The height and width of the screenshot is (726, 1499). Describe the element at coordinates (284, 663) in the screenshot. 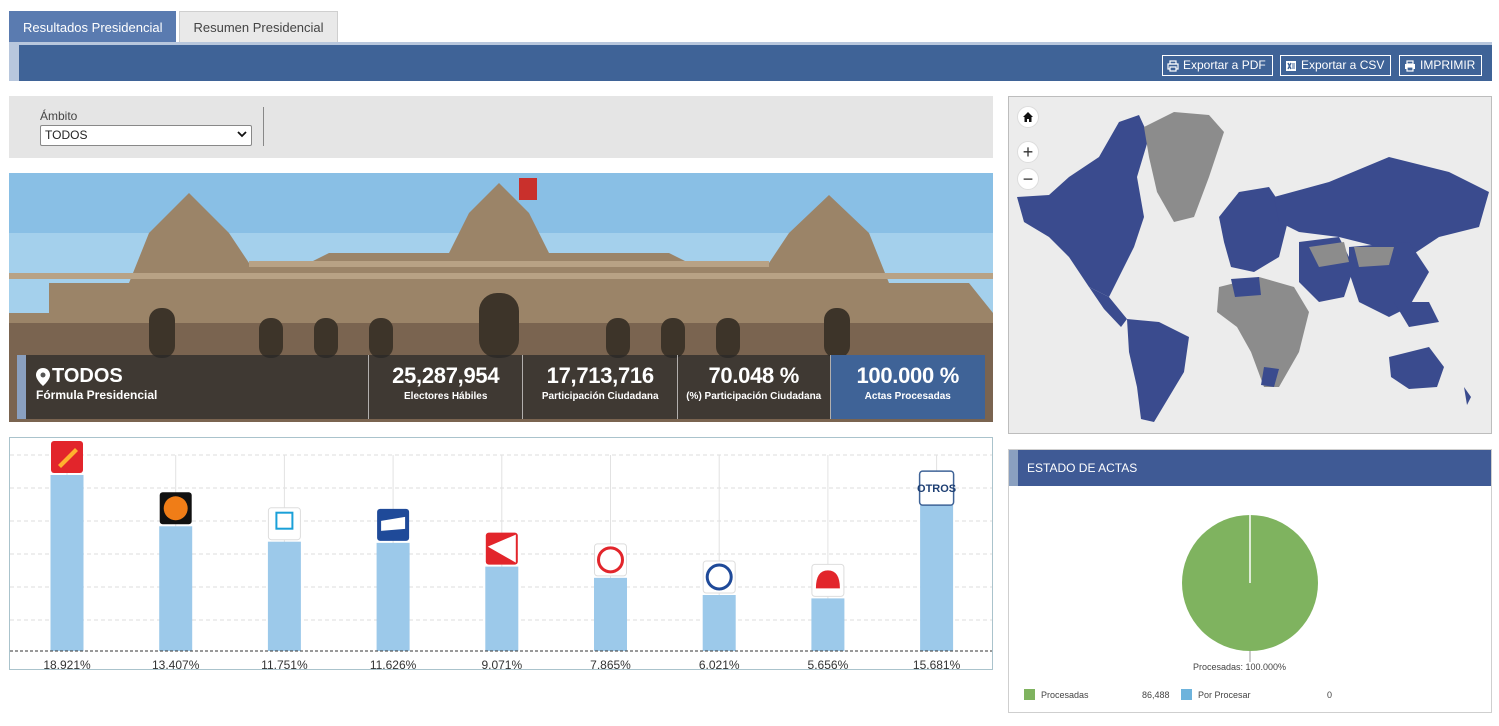

I see `bar-value-label: 11.751%` at that location.